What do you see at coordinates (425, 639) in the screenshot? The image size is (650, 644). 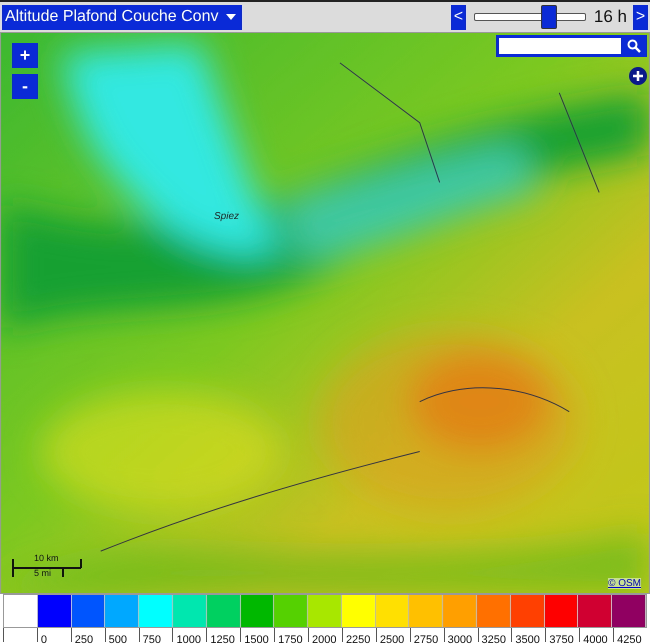 I see `legend-label: 2750` at bounding box center [425, 639].